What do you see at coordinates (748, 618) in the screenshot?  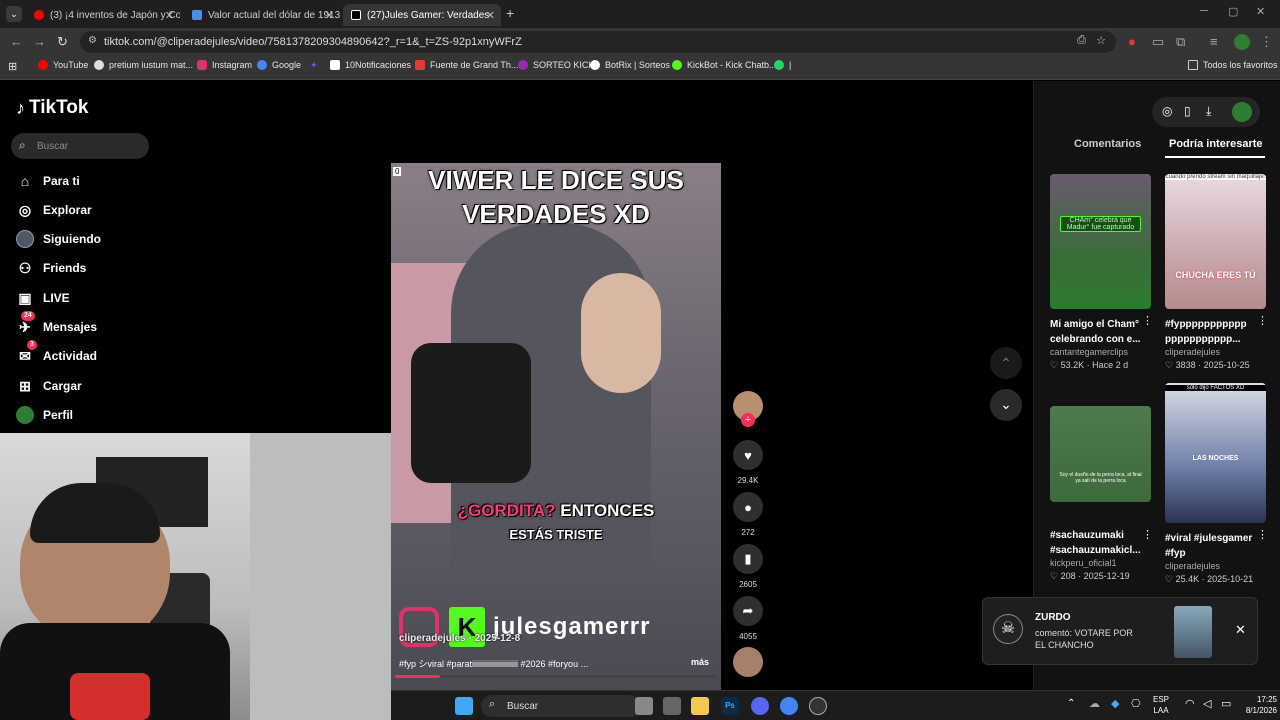 I see `share-button: ➦ 4055` at bounding box center [748, 618].